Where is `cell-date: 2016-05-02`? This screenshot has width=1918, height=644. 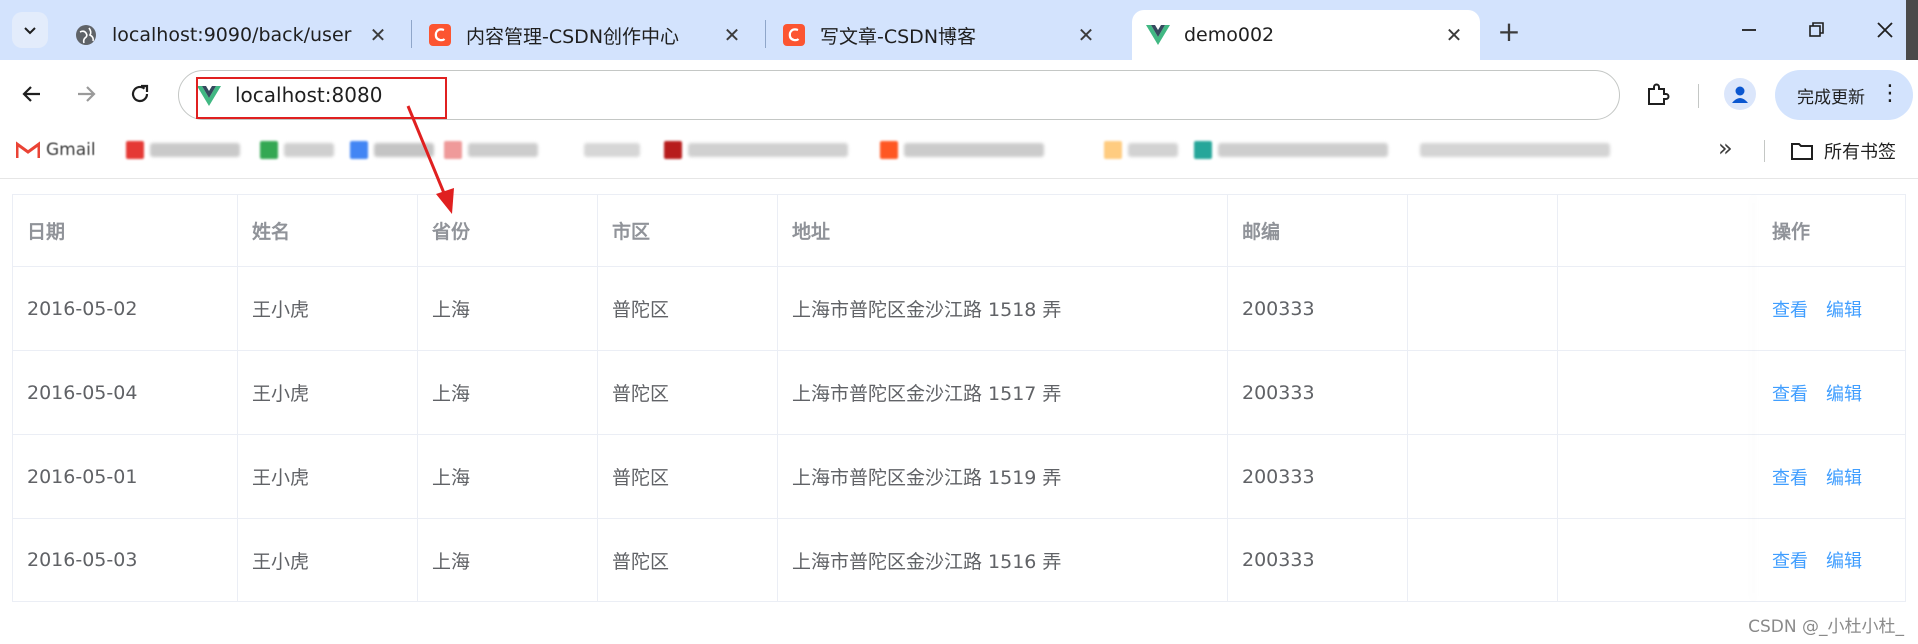 cell-date: 2016-05-02 is located at coordinates (125, 308).